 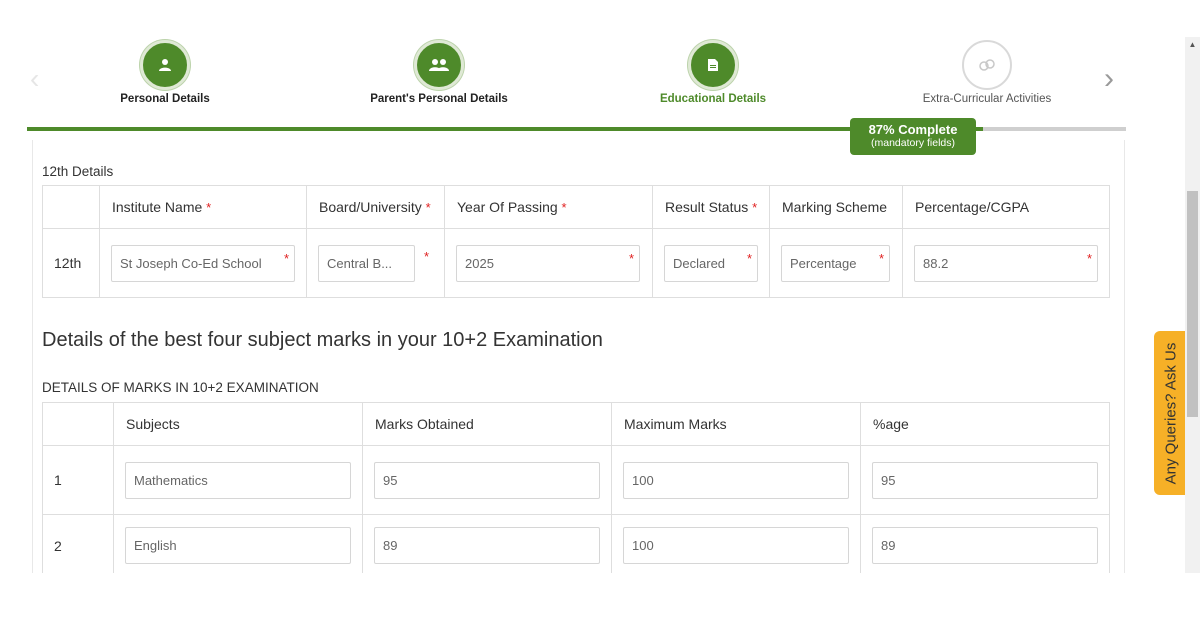 I want to click on step-label: Parent's Personal Details, so click(x=439, y=99).